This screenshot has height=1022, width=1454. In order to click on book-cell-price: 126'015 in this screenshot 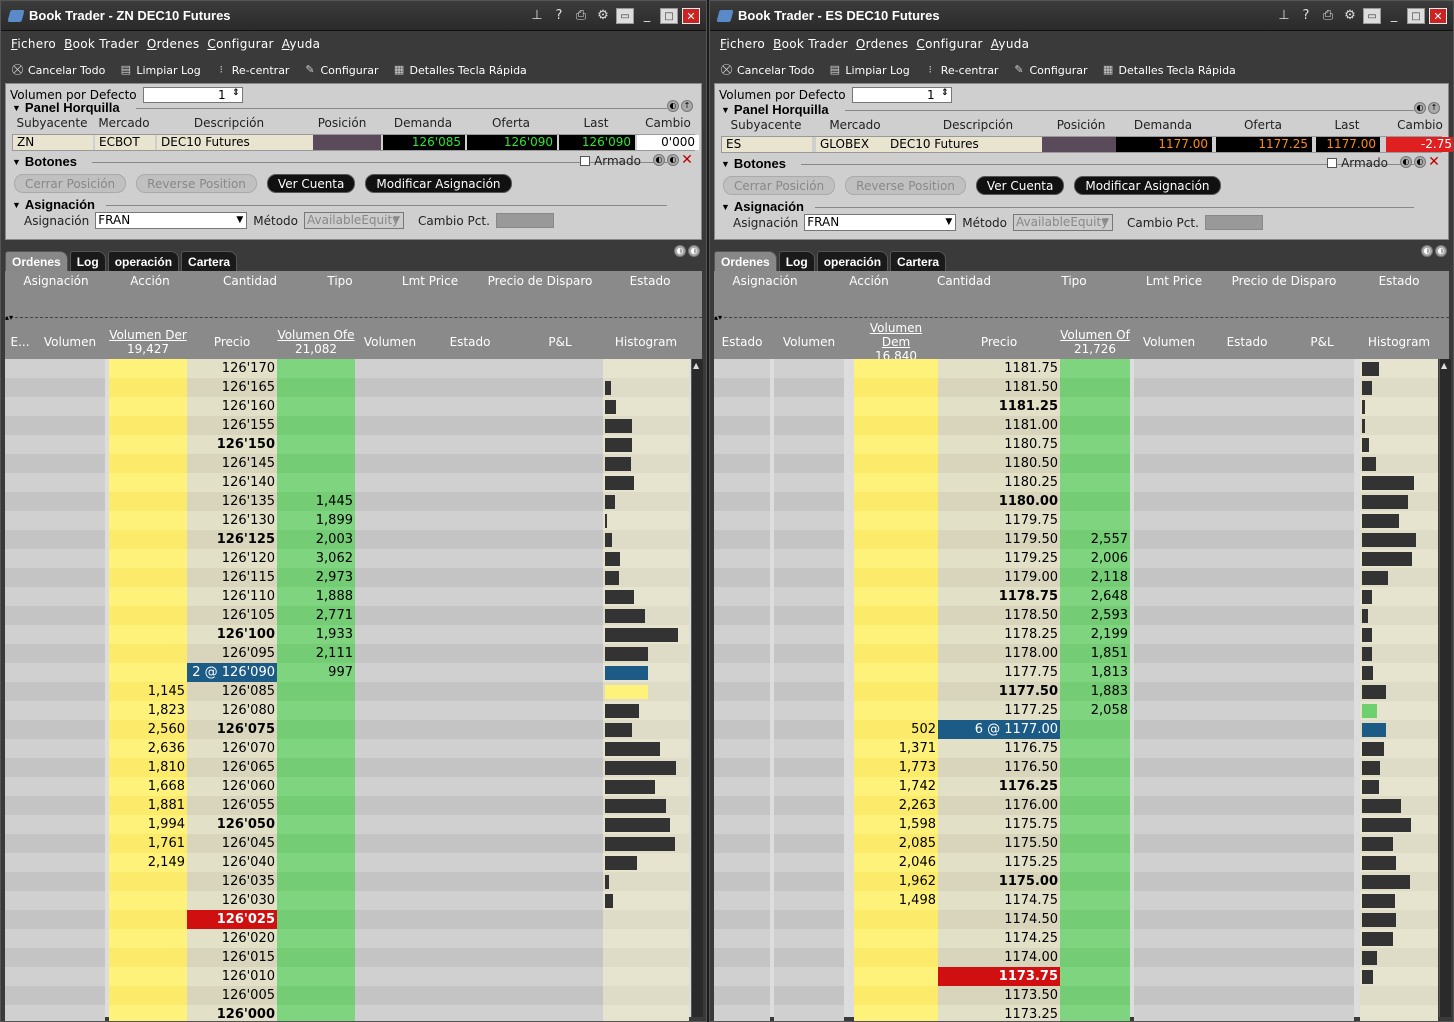, I will do `click(232, 957)`.